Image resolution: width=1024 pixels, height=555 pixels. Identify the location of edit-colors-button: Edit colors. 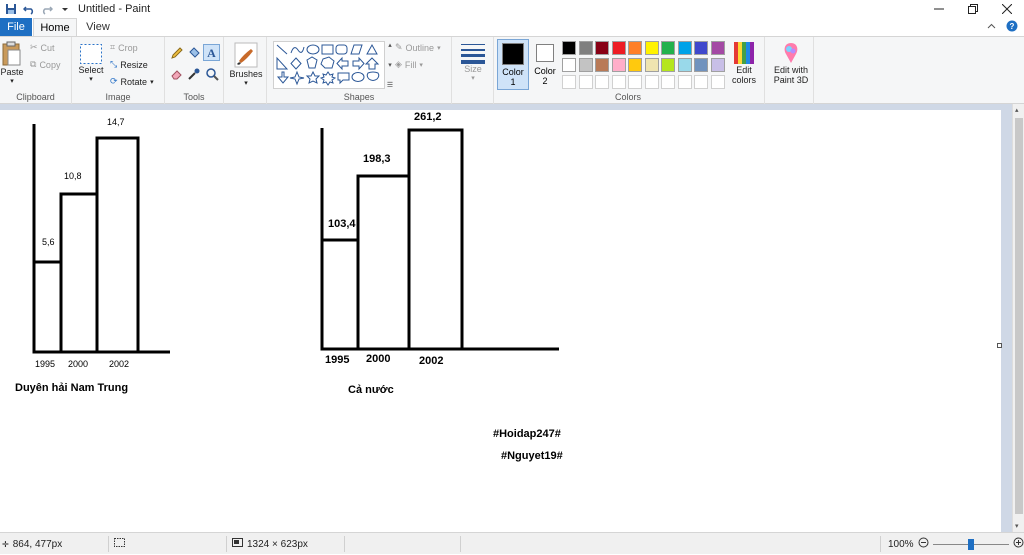
(744, 63).